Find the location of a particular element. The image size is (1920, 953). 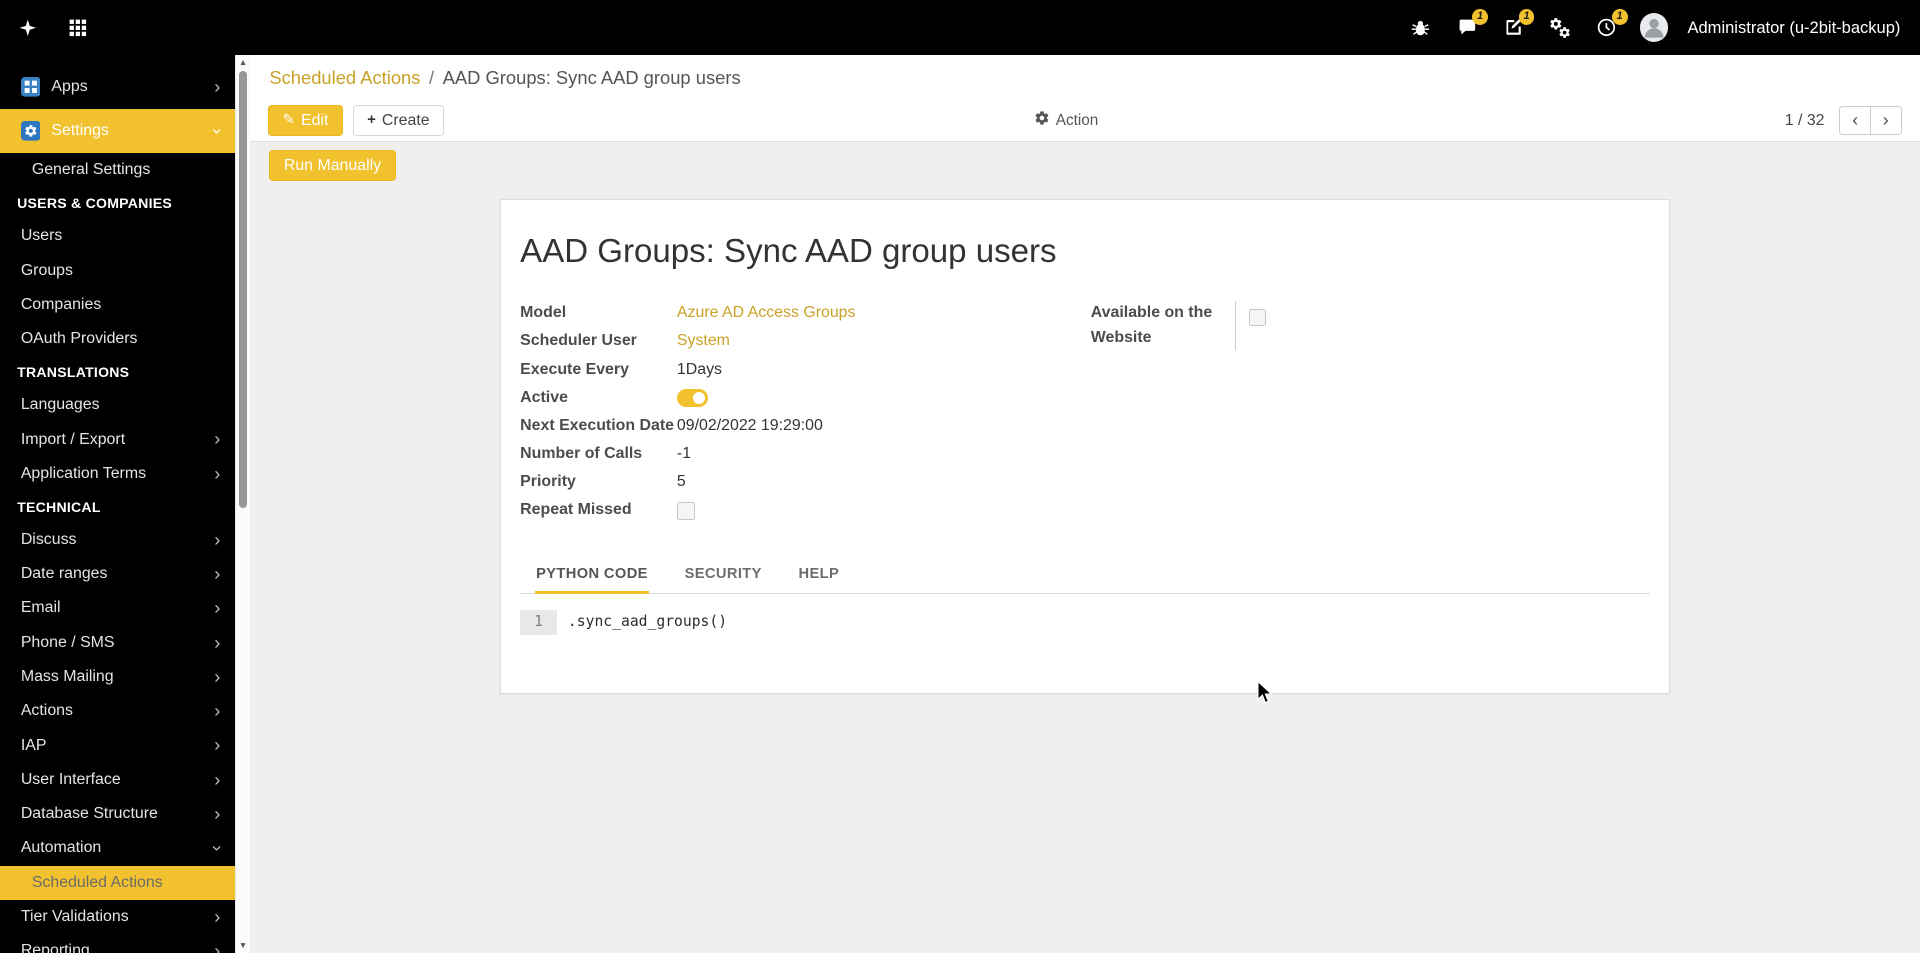

run-manually-button: Run Manually is located at coordinates (332, 166).